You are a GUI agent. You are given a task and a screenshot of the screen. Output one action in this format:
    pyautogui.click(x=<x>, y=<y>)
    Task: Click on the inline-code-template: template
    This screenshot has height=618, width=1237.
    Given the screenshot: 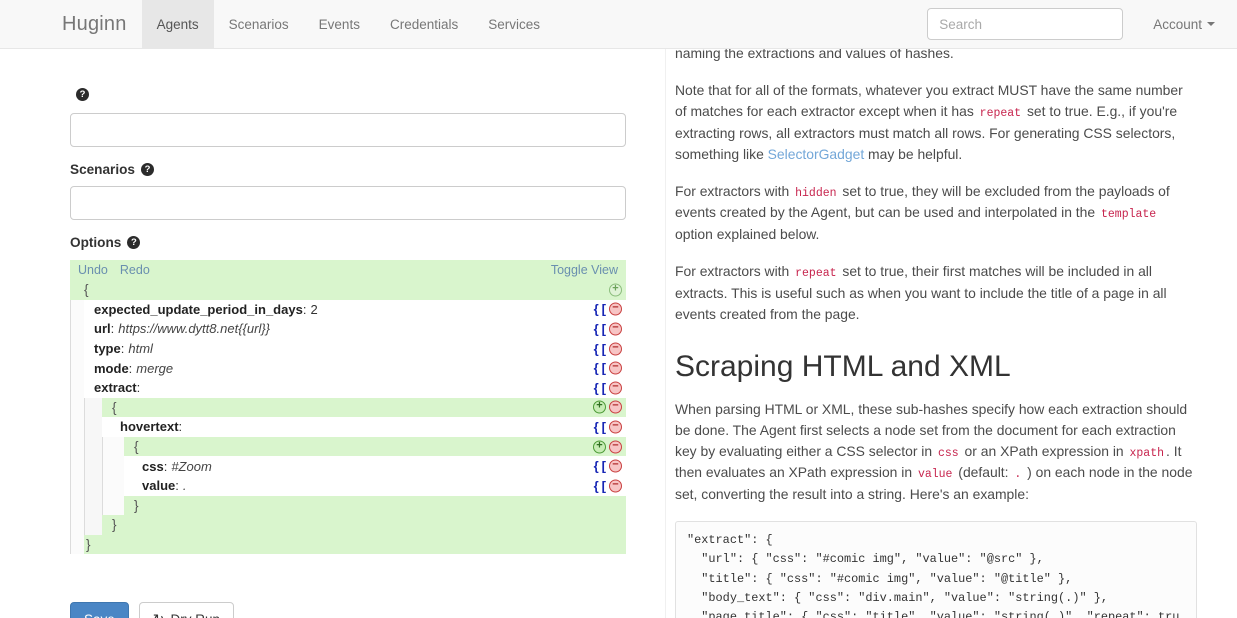 What is the action you would take?
    pyautogui.click(x=1128, y=215)
    